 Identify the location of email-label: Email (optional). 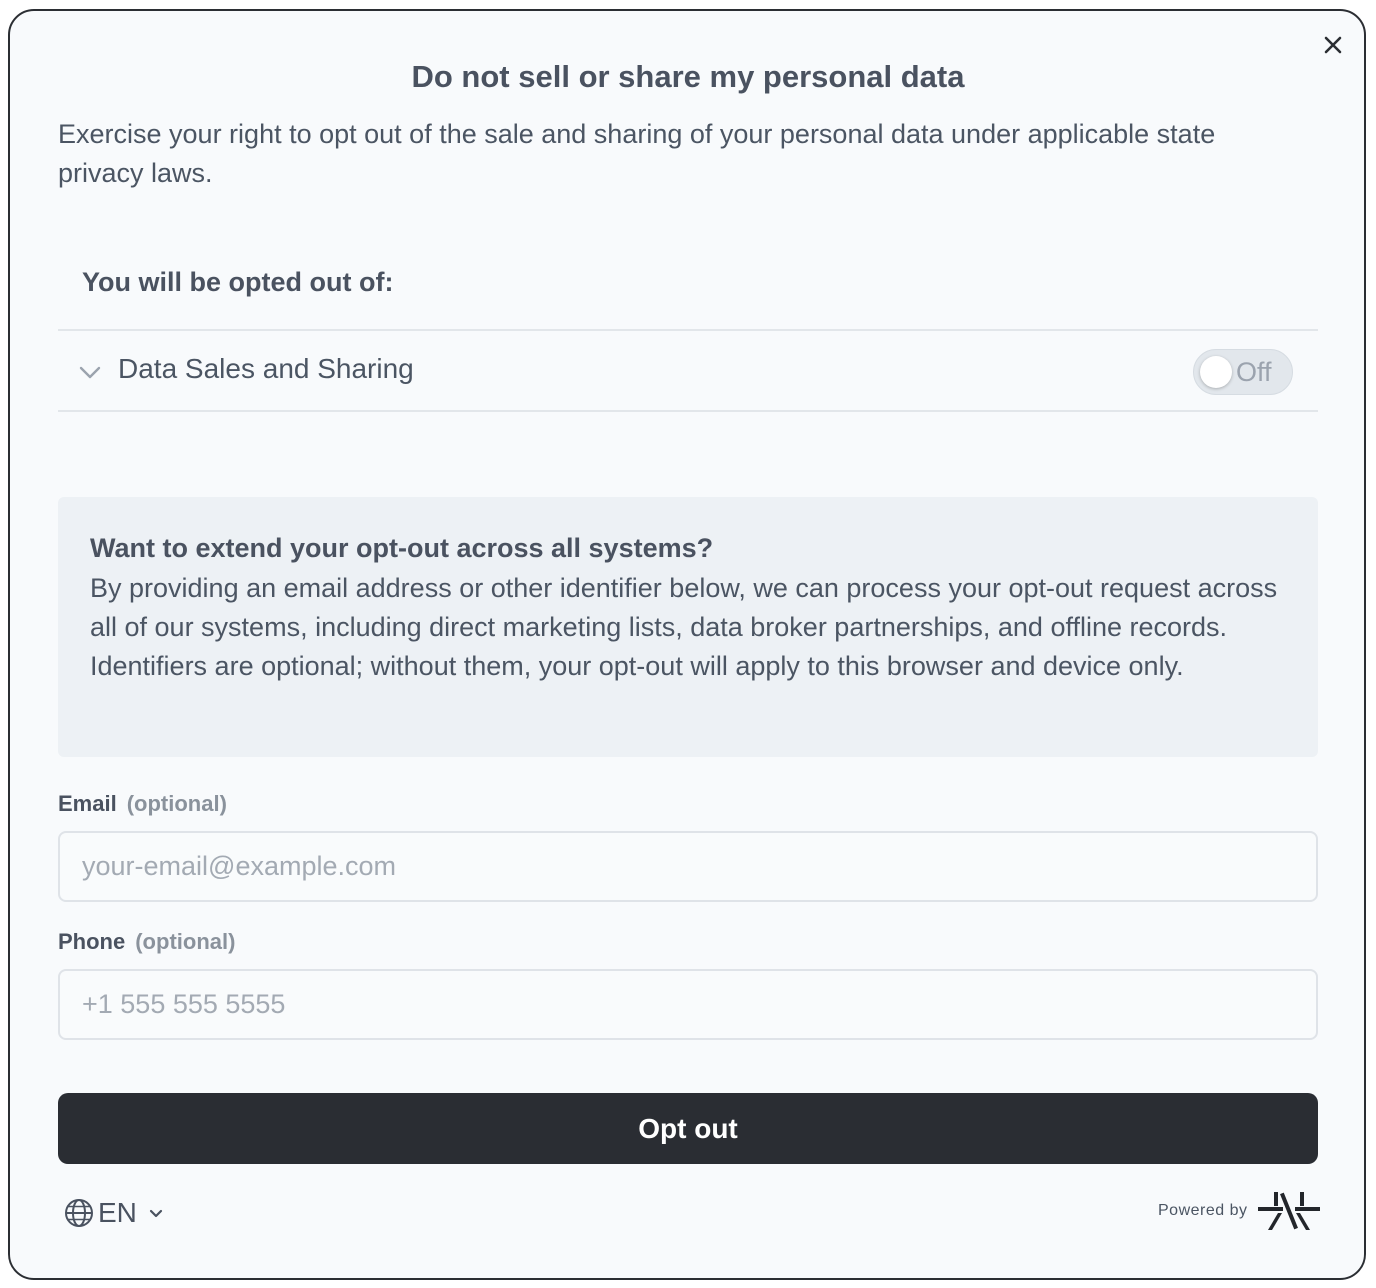
(142, 804).